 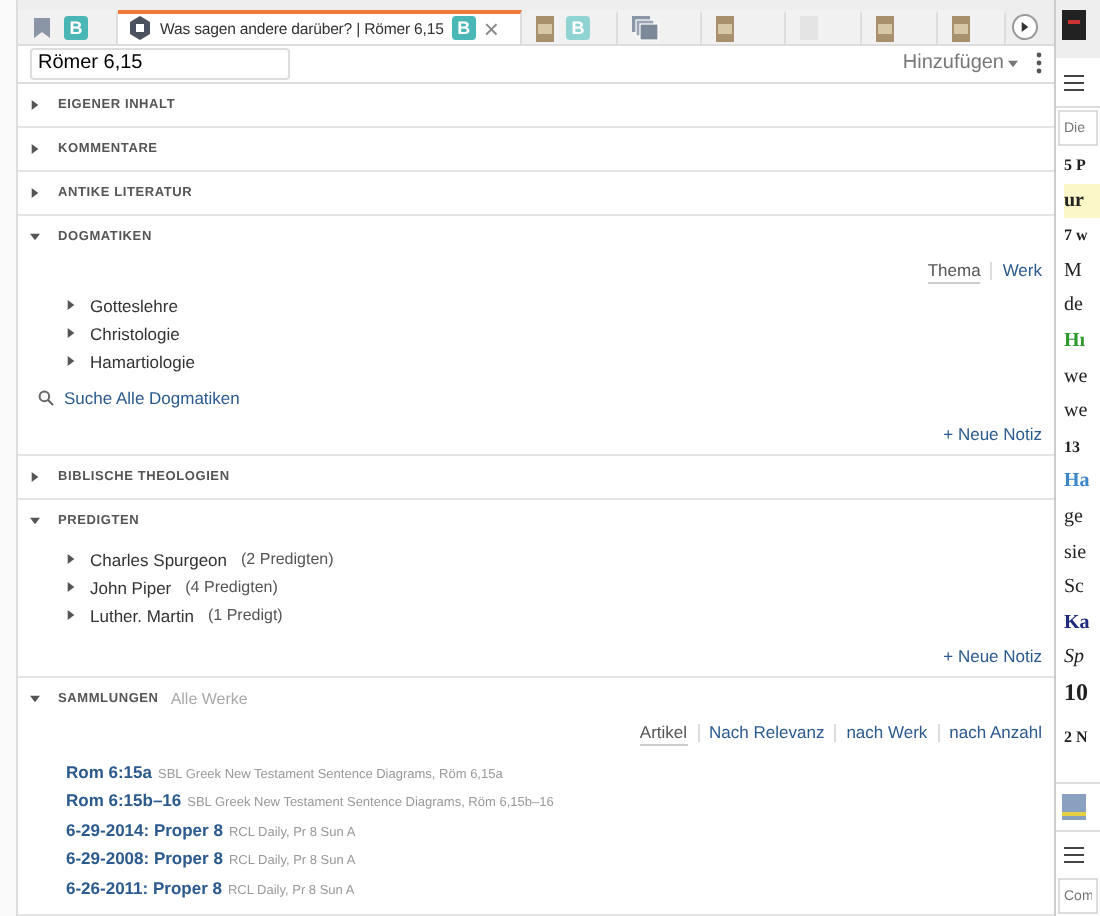 I want to click on bookmark-icon, so click(x=42, y=28).